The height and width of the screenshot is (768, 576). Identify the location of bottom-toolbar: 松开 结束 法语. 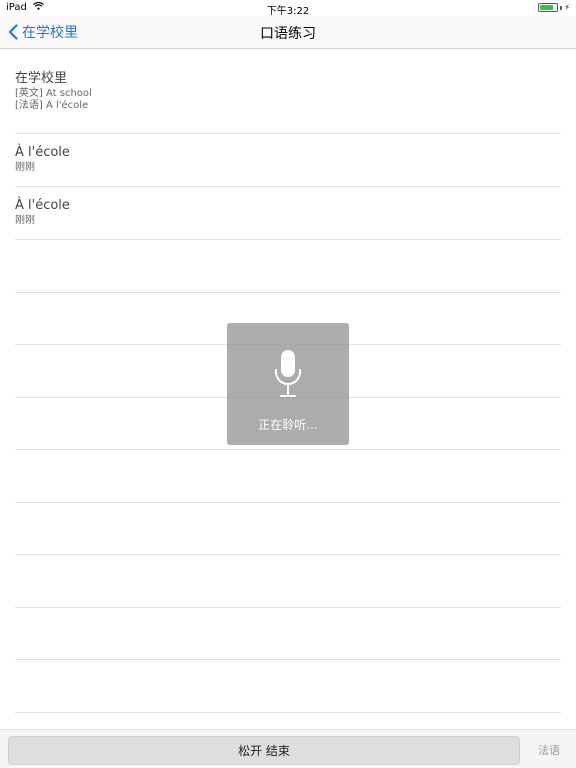
(288, 748).